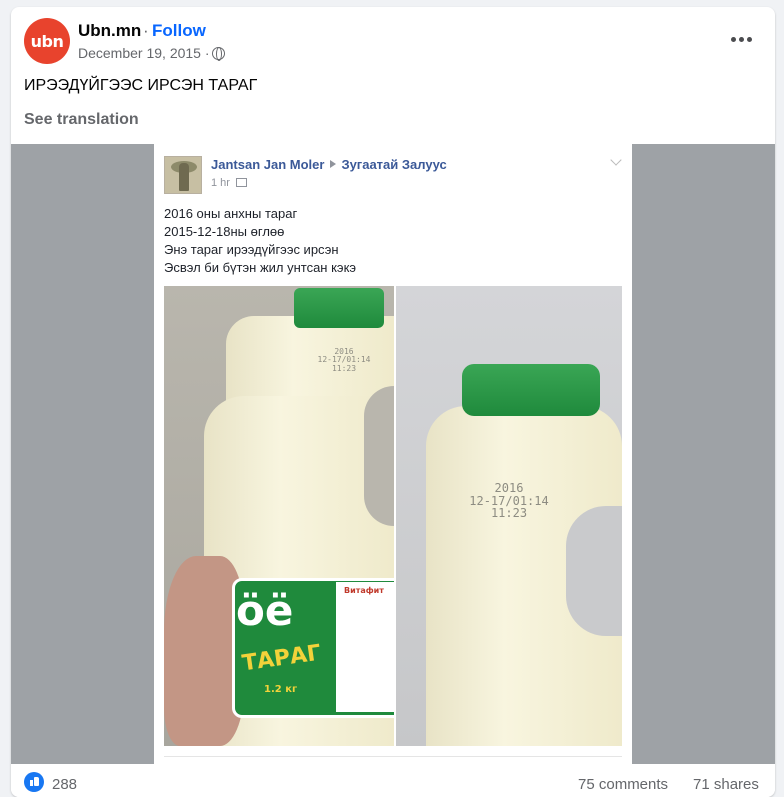 This screenshot has height=797, width=784. What do you see at coordinates (144, 53) in the screenshot?
I see `post-date-link: December 19, 2015 ·` at bounding box center [144, 53].